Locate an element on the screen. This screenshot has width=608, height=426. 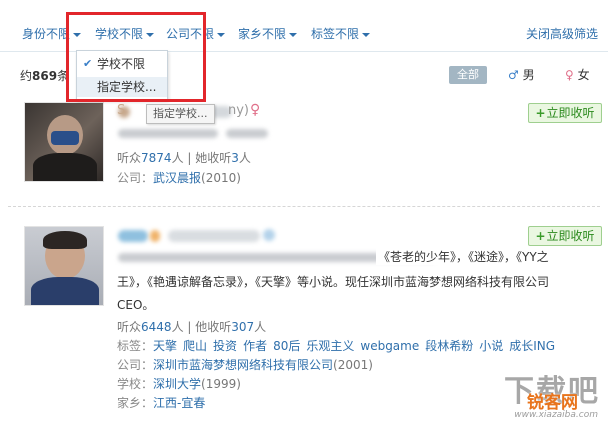
followers-count: 7874 is located at coordinates (156, 158).